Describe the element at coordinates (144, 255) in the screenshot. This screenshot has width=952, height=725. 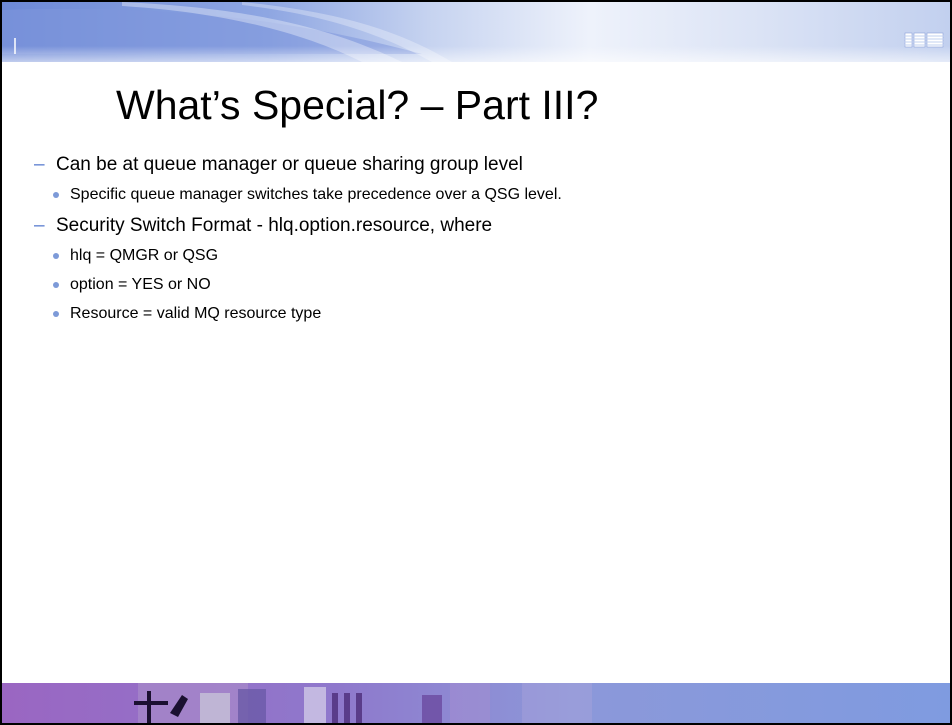
I see `bullet-text: hlq = QMGR or QSG` at that location.